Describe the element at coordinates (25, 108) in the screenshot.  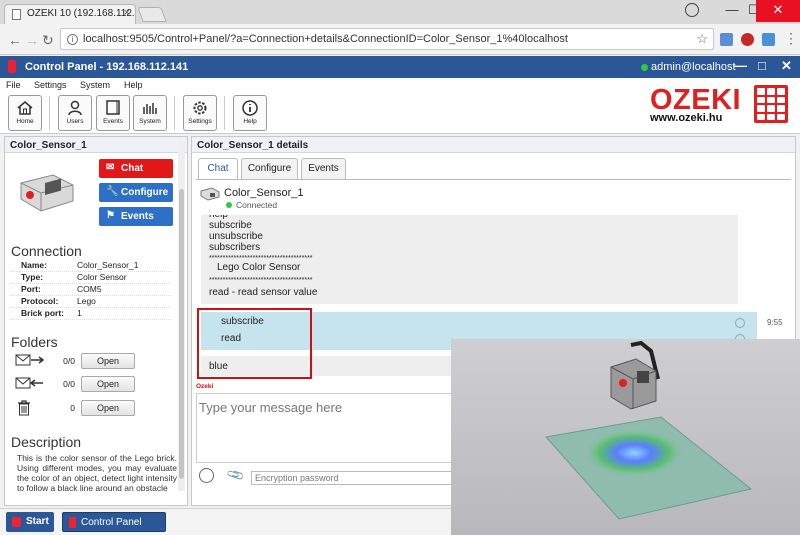
I see `home-icon` at that location.